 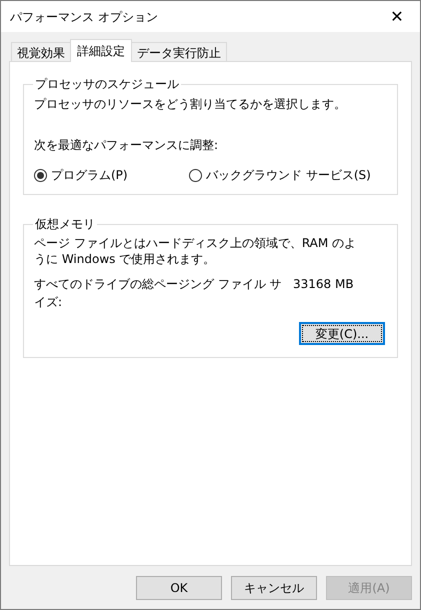 I want to click on window-title: パフォーマンス オプション, so click(x=84, y=17).